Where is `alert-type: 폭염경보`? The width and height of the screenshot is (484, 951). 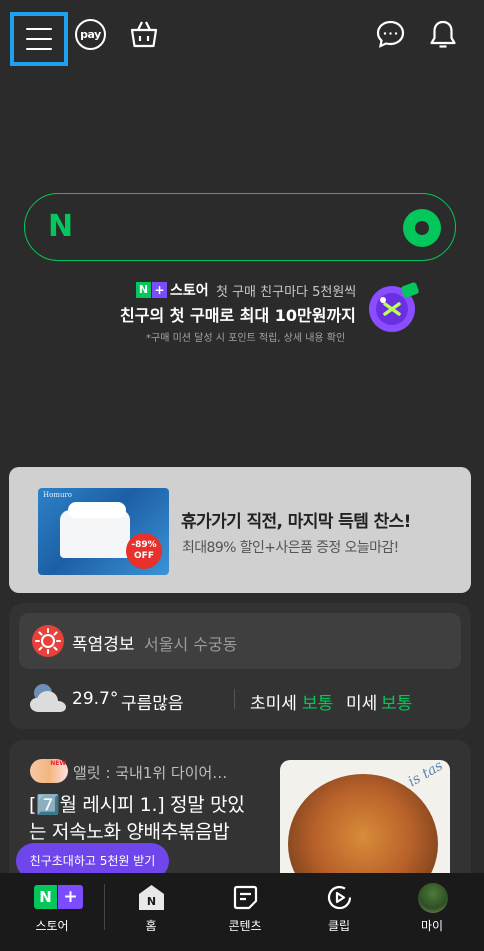 alert-type: 폭염경보 is located at coordinates (103, 645).